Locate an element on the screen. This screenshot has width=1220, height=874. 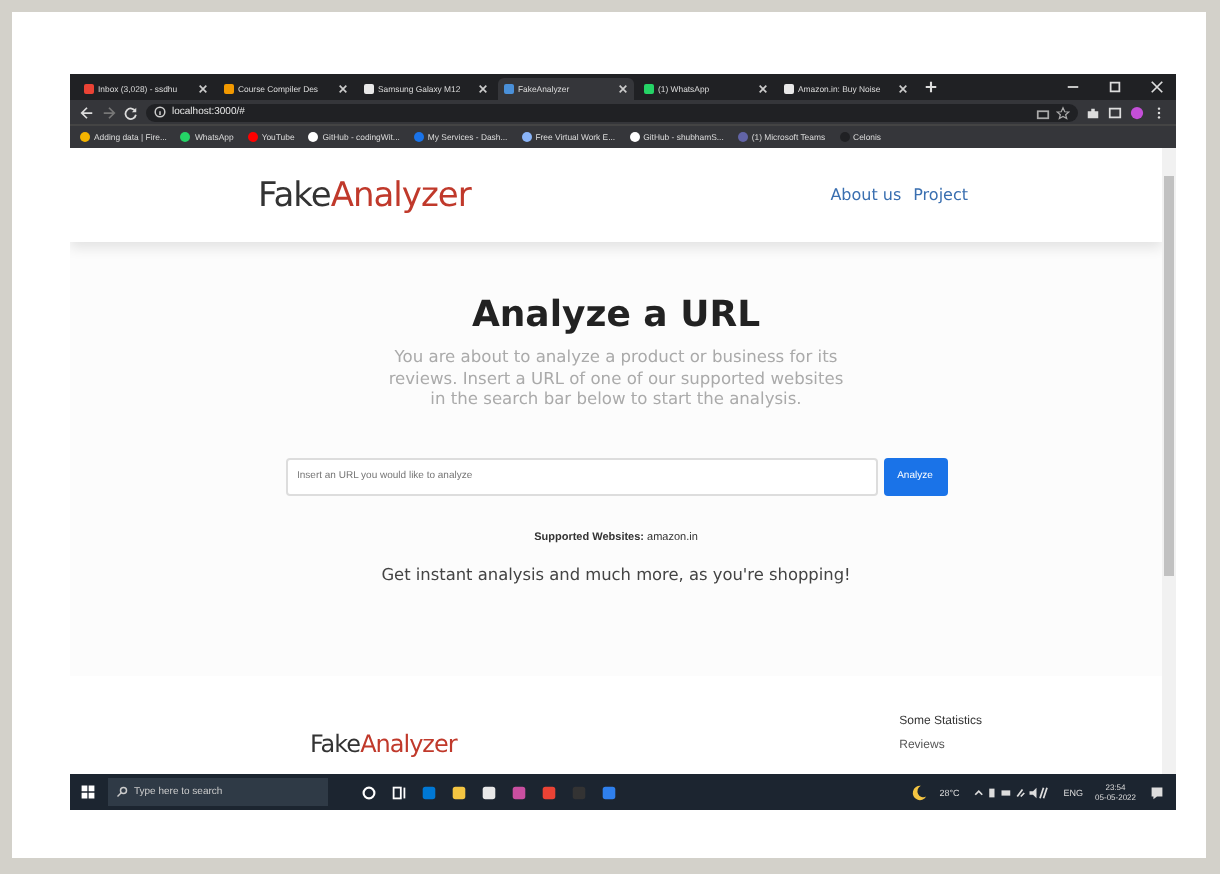
nav-link: About us is located at coordinates (866, 195).